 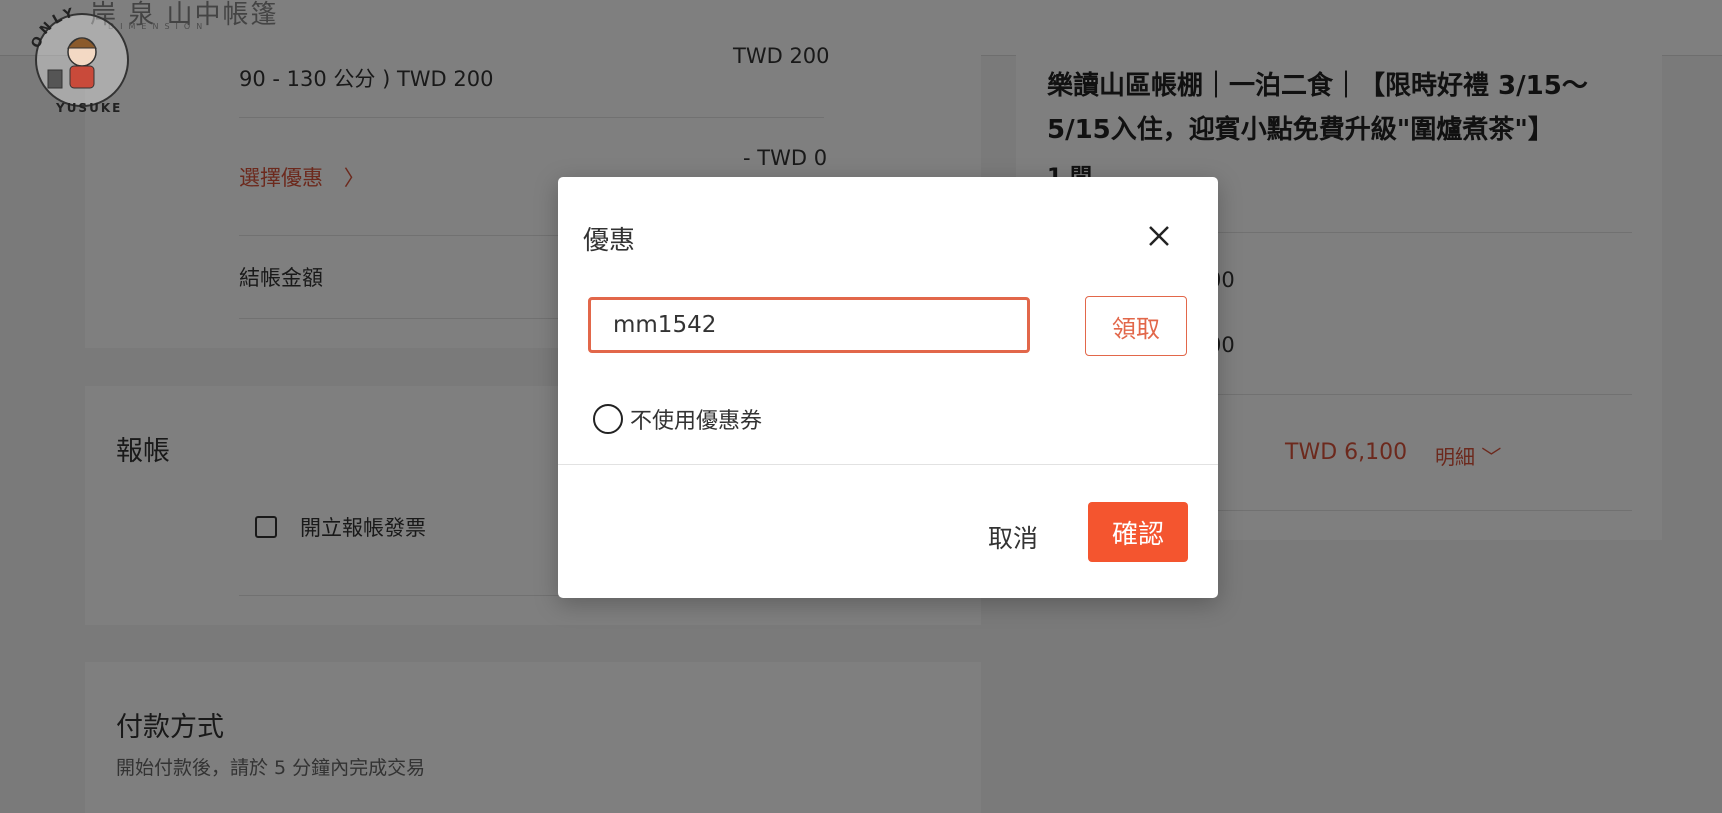 What do you see at coordinates (608, 419) in the screenshot?
I see `radio-unchecked-icon` at bounding box center [608, 419].